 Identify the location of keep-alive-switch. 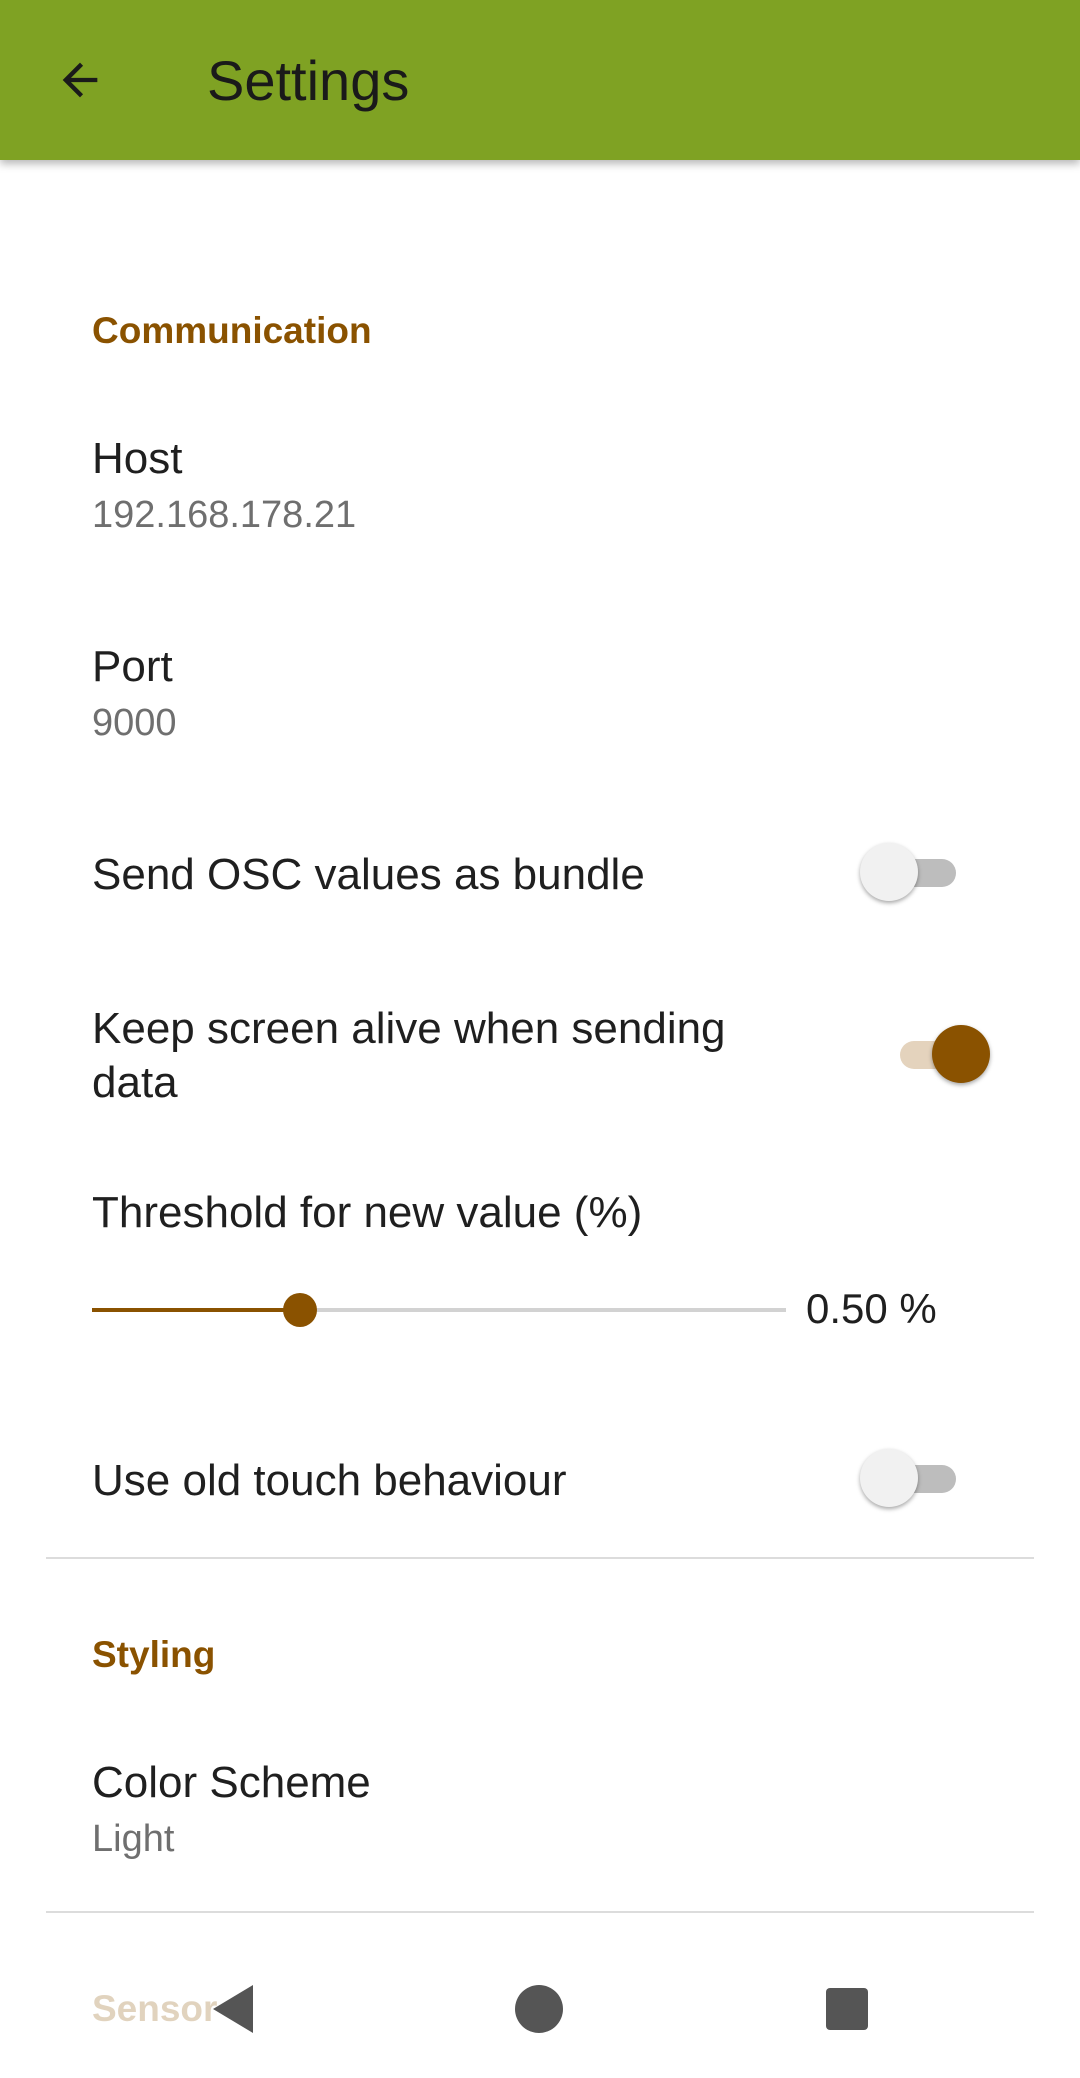
(935, 1055).